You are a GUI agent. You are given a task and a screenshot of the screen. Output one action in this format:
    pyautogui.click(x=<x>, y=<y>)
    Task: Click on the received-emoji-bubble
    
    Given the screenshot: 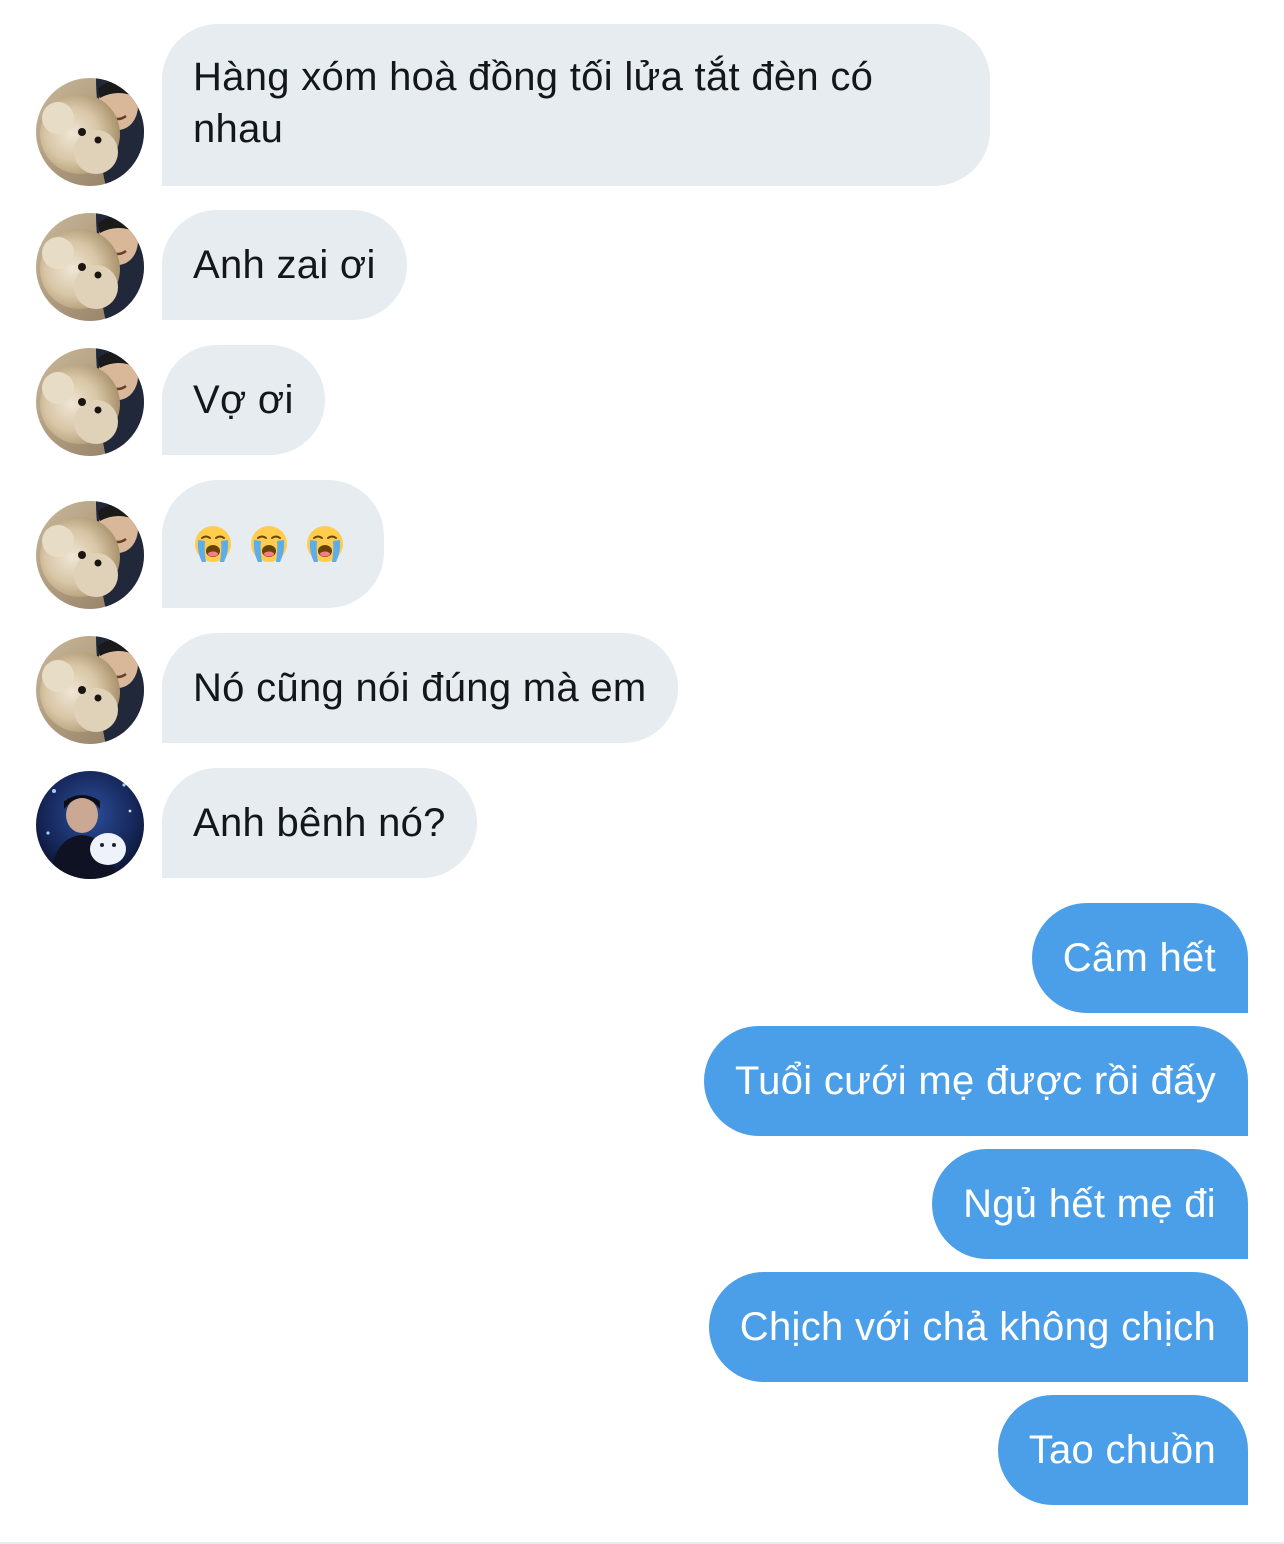 What is the action you would take?
    pyautogui.click(x=273, y=544)
    